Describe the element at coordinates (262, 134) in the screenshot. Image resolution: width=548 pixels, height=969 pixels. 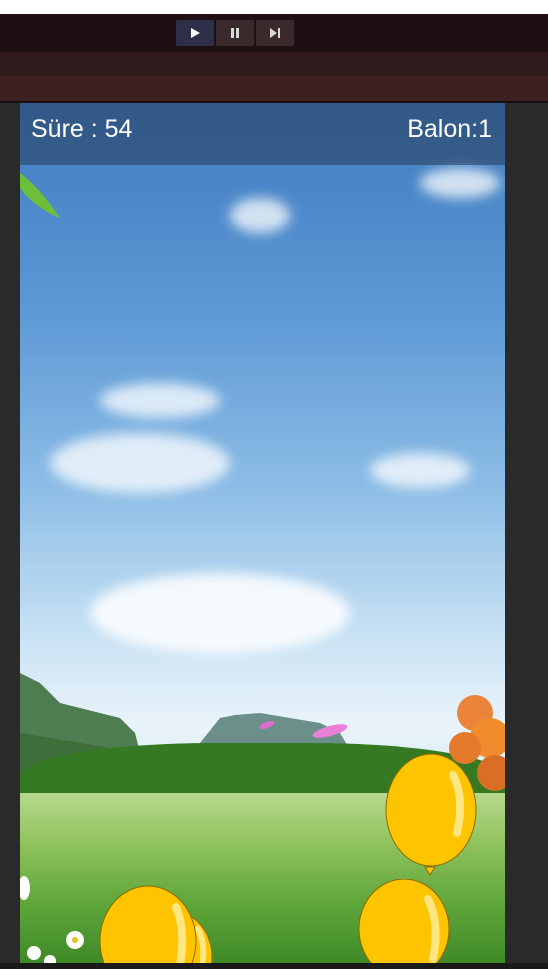
I see `hud-bar: Süre : 54 Balon:1` at that location.